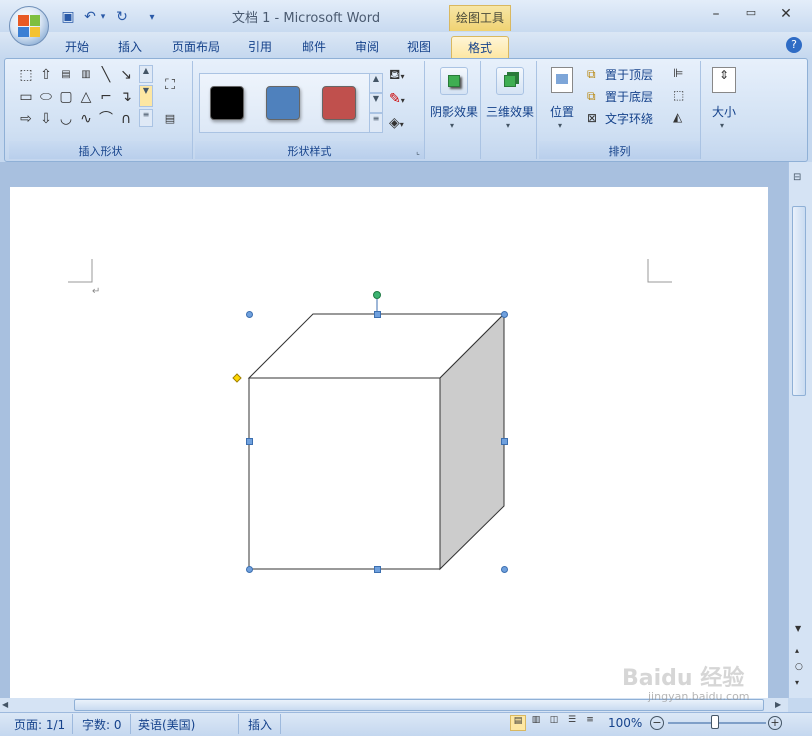  Describe the element at coordinates (504, 314) in the screenshot. I see `resize-handle-top-right` at that location.